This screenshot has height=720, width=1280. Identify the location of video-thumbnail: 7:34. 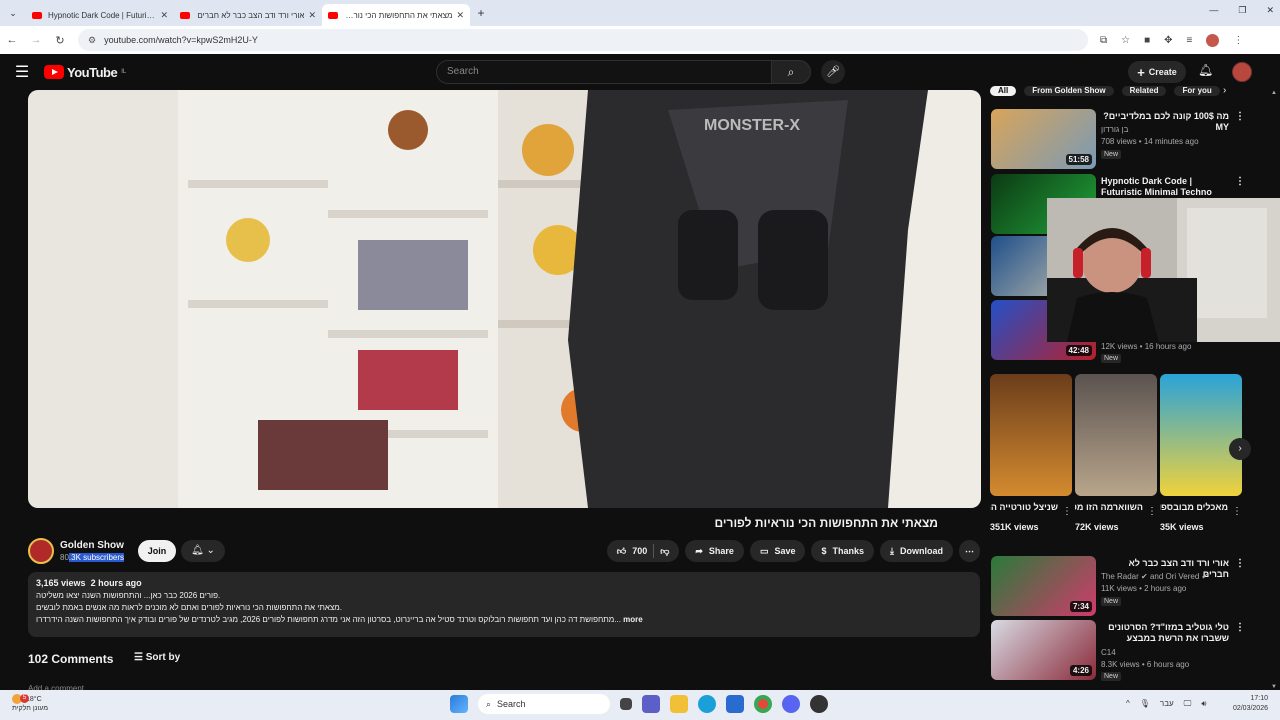
(1043, 586).